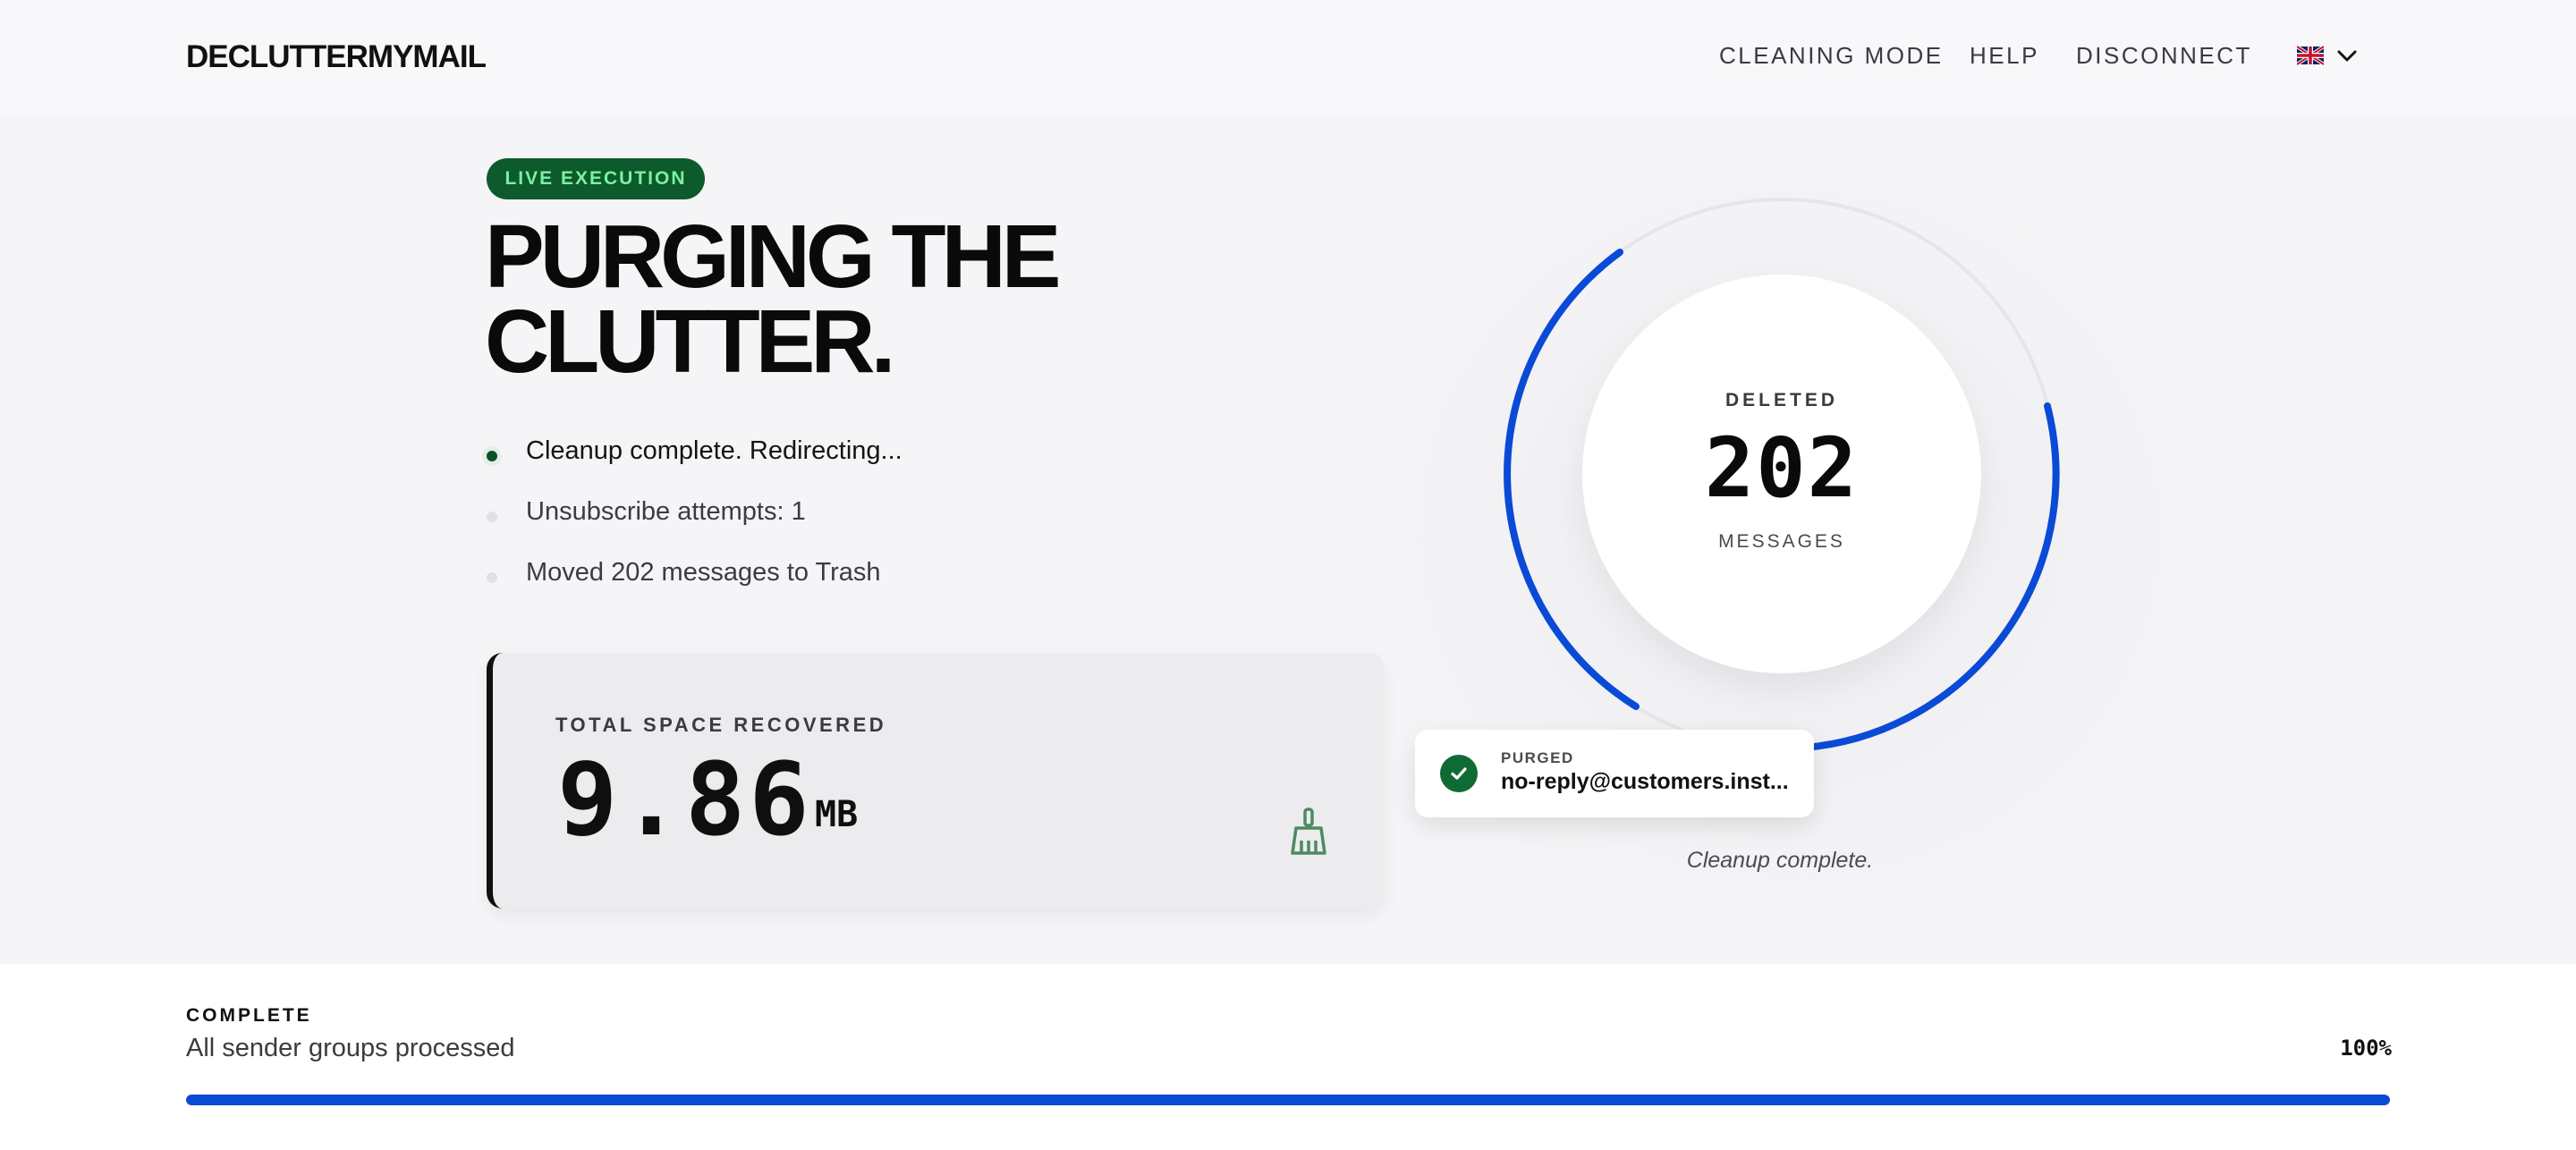 The image size is (2576, 1150). I want to click on page-title: PURGING THE CLUTTER., so click(807, 299).